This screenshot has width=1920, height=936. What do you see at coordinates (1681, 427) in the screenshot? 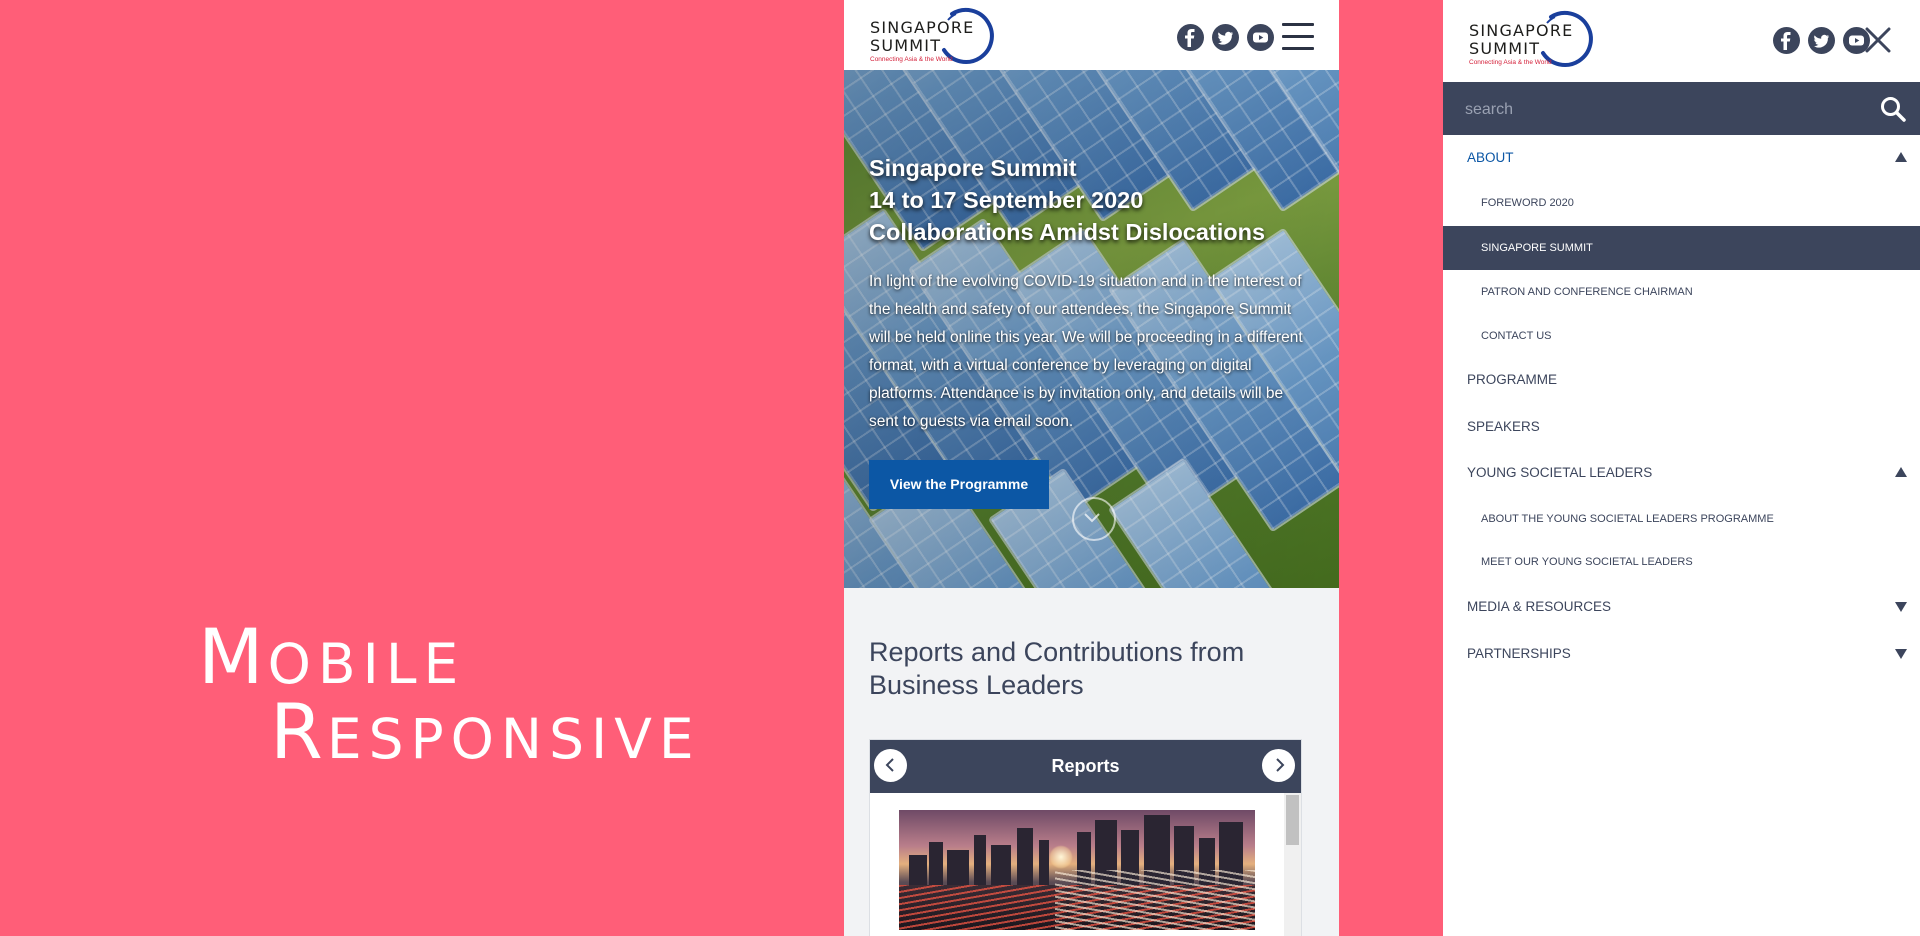
I see `menu-item-speakers: SPEAKERS` at bounding box center [1681, 427].